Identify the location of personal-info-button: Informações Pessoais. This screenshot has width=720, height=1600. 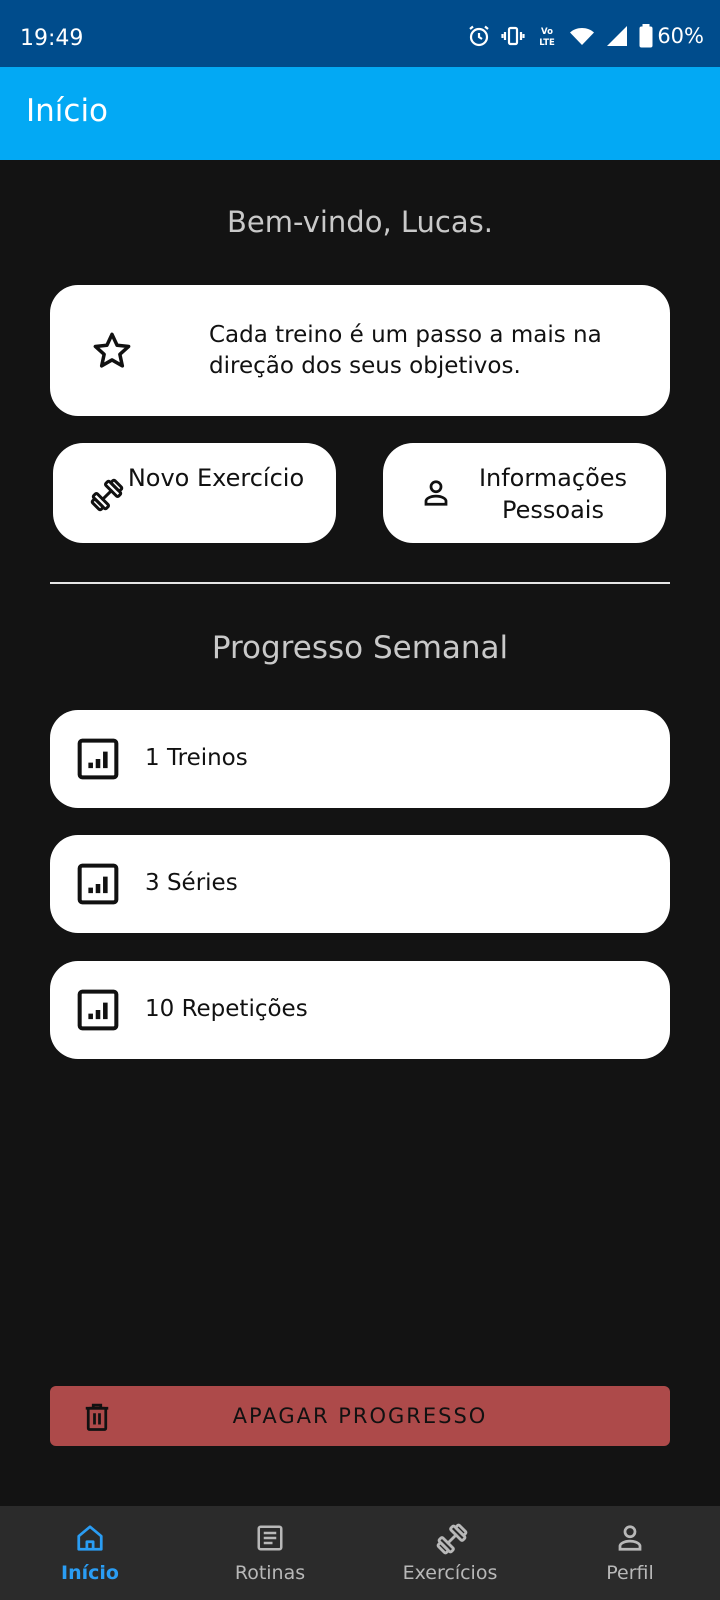
(524, 493).